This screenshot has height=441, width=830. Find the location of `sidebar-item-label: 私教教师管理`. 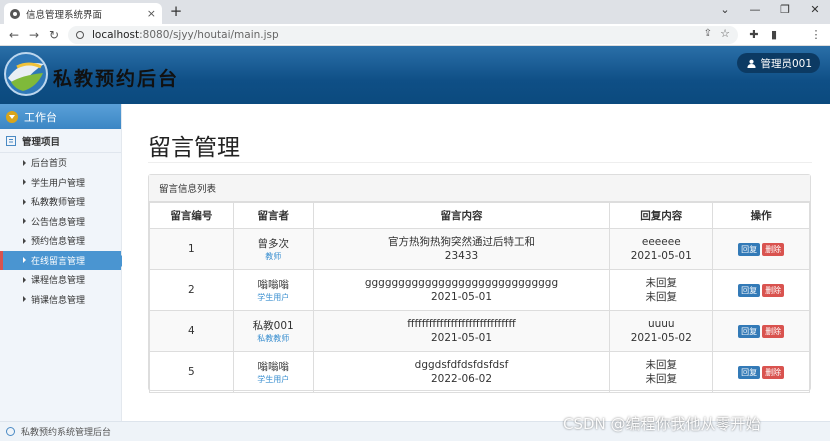

sidebar-item-label: 私教教师管理 is located at coordinates (58, 203).